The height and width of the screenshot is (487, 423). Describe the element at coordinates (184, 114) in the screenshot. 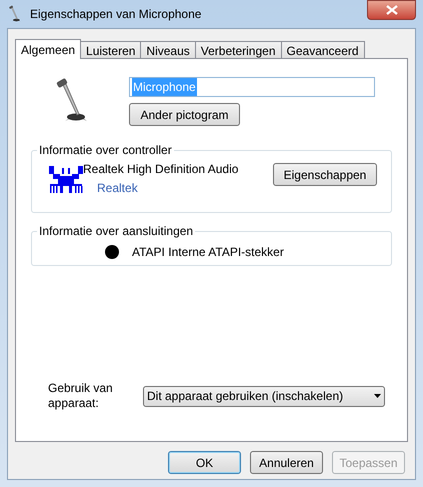

I see `change-icon-button: Ander pictogram` at that location.